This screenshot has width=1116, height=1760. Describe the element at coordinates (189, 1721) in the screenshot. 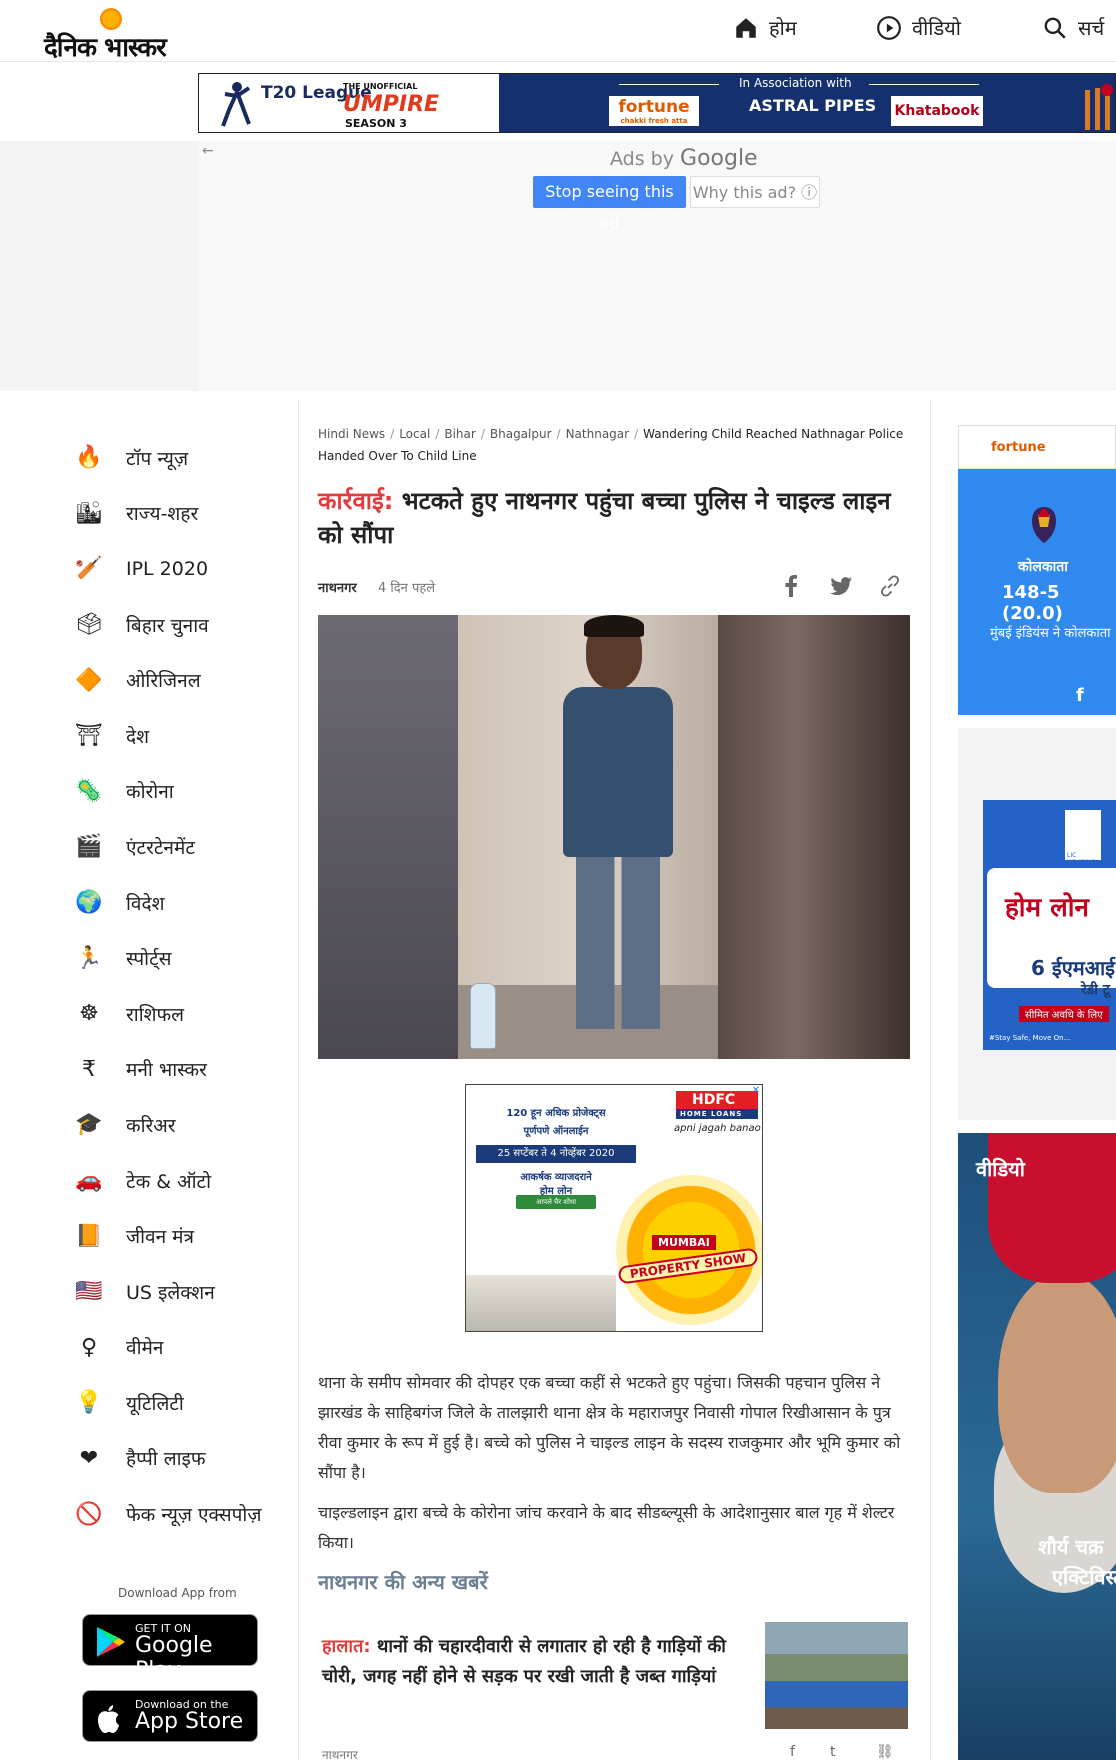

I see `app-store-label: App Store` at that location.